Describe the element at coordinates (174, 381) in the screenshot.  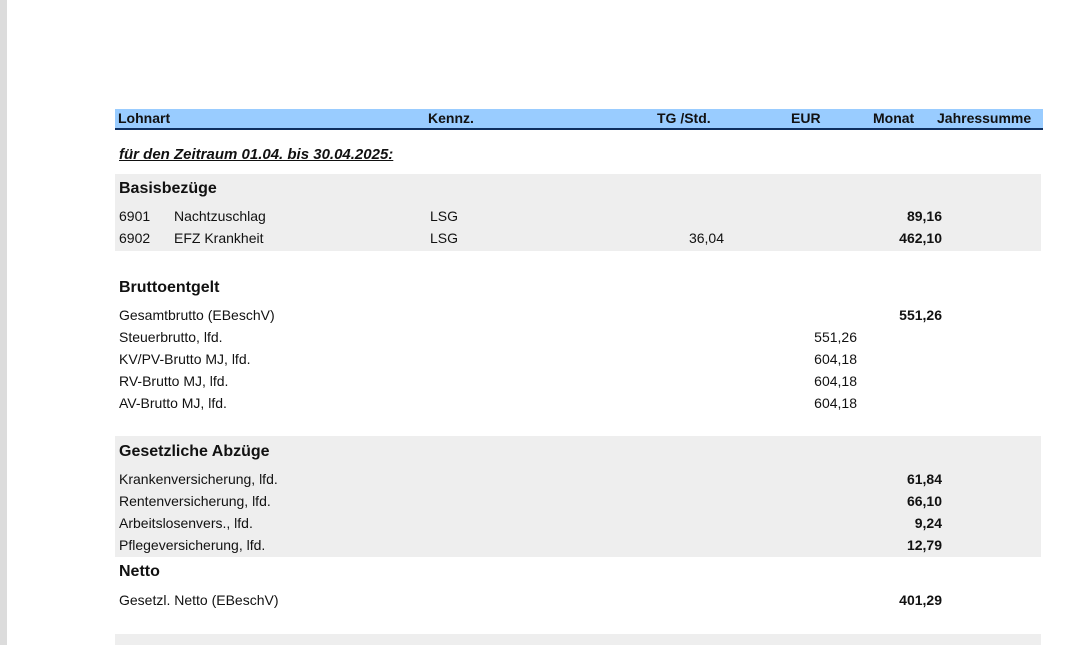
I see `row-label: RV-Brutto MJ, lfd.` at that location.